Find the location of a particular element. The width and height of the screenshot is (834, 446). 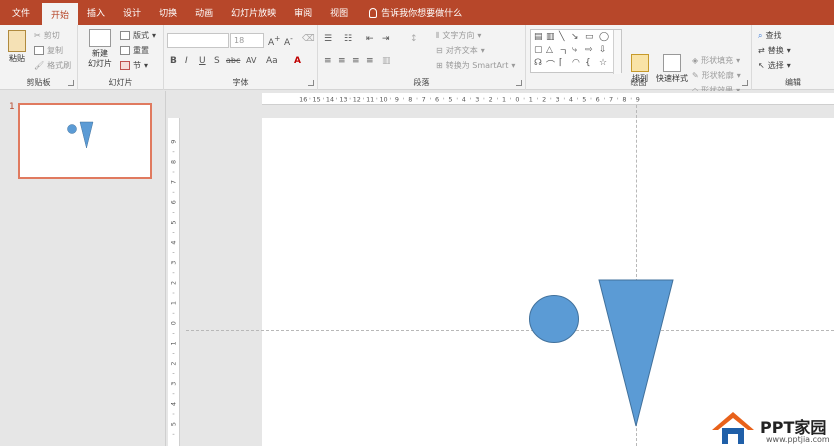

font-launcher-icon is located at coordinates (311, 83).